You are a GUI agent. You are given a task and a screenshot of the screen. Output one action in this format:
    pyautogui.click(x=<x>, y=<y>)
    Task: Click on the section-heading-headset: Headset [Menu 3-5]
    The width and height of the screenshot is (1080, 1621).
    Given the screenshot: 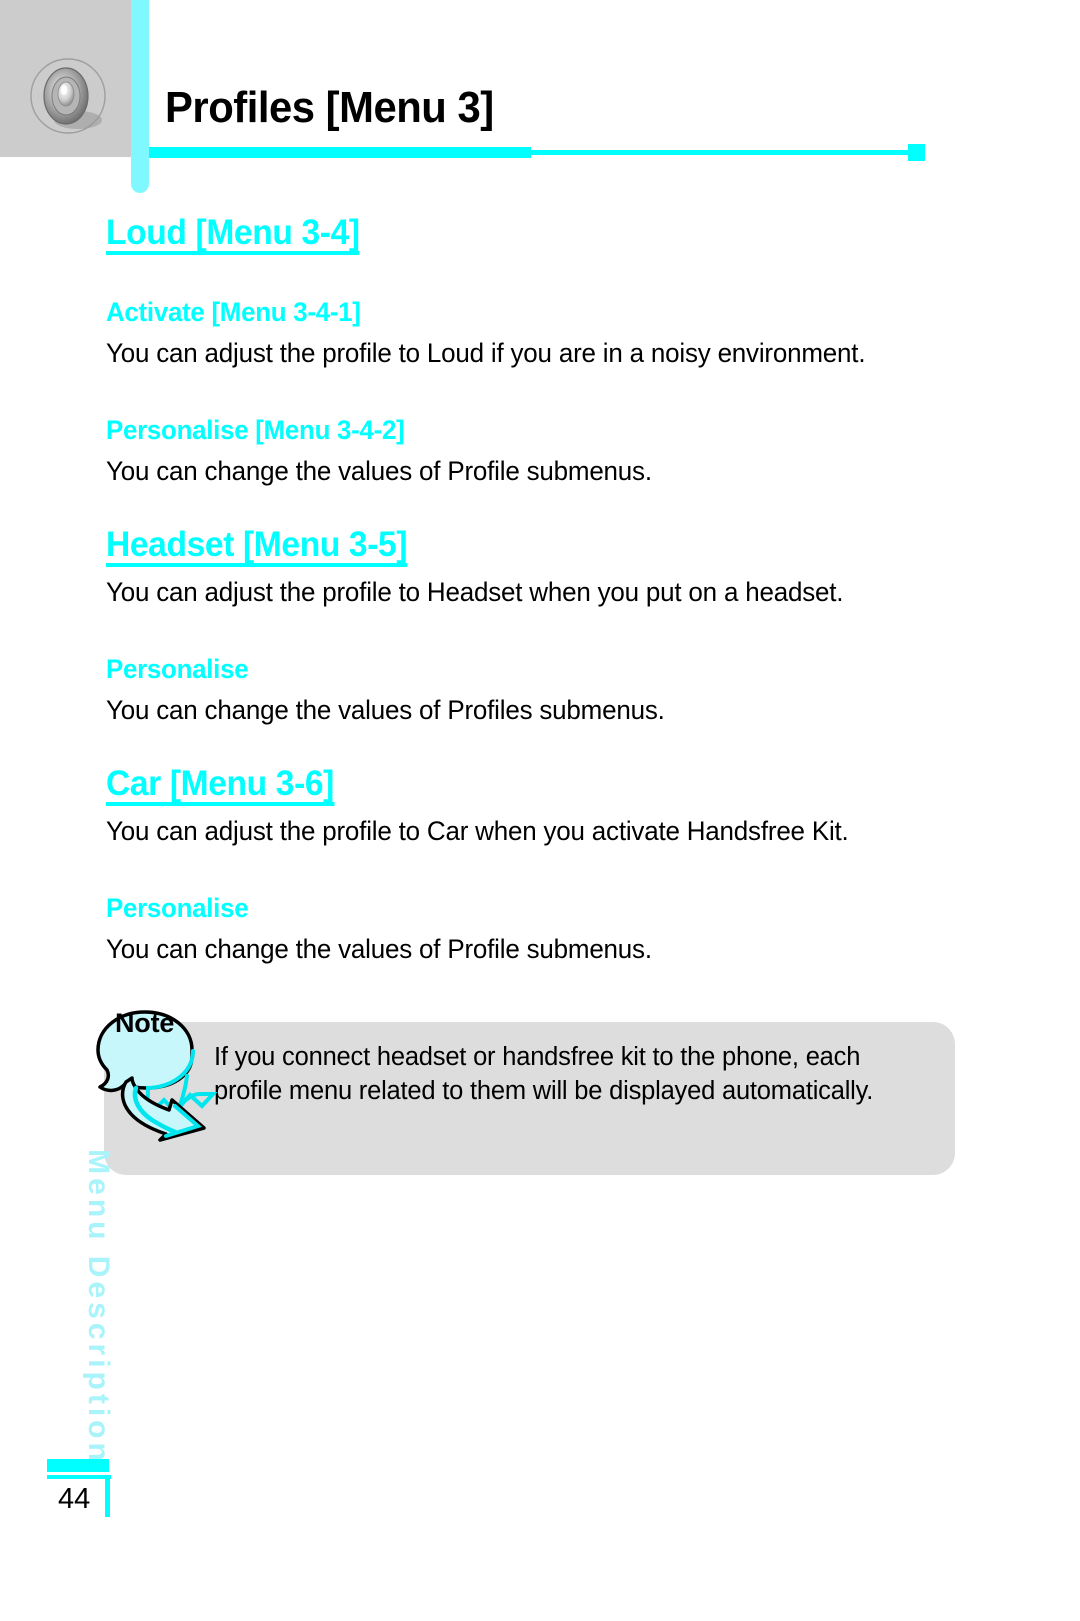 What is the action you would take?
    pyautogui.click(x=257, y=547)
    